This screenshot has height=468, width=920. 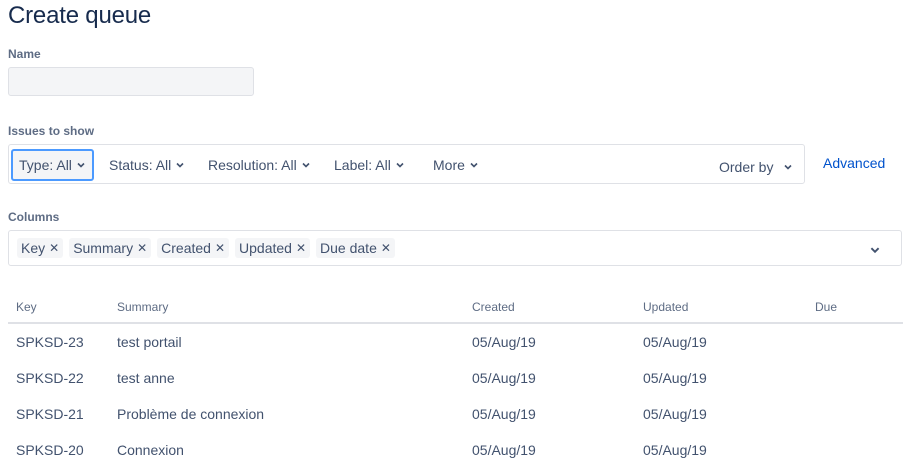 I want to click on order-by-label: Order by, so click(x=746, y=167).